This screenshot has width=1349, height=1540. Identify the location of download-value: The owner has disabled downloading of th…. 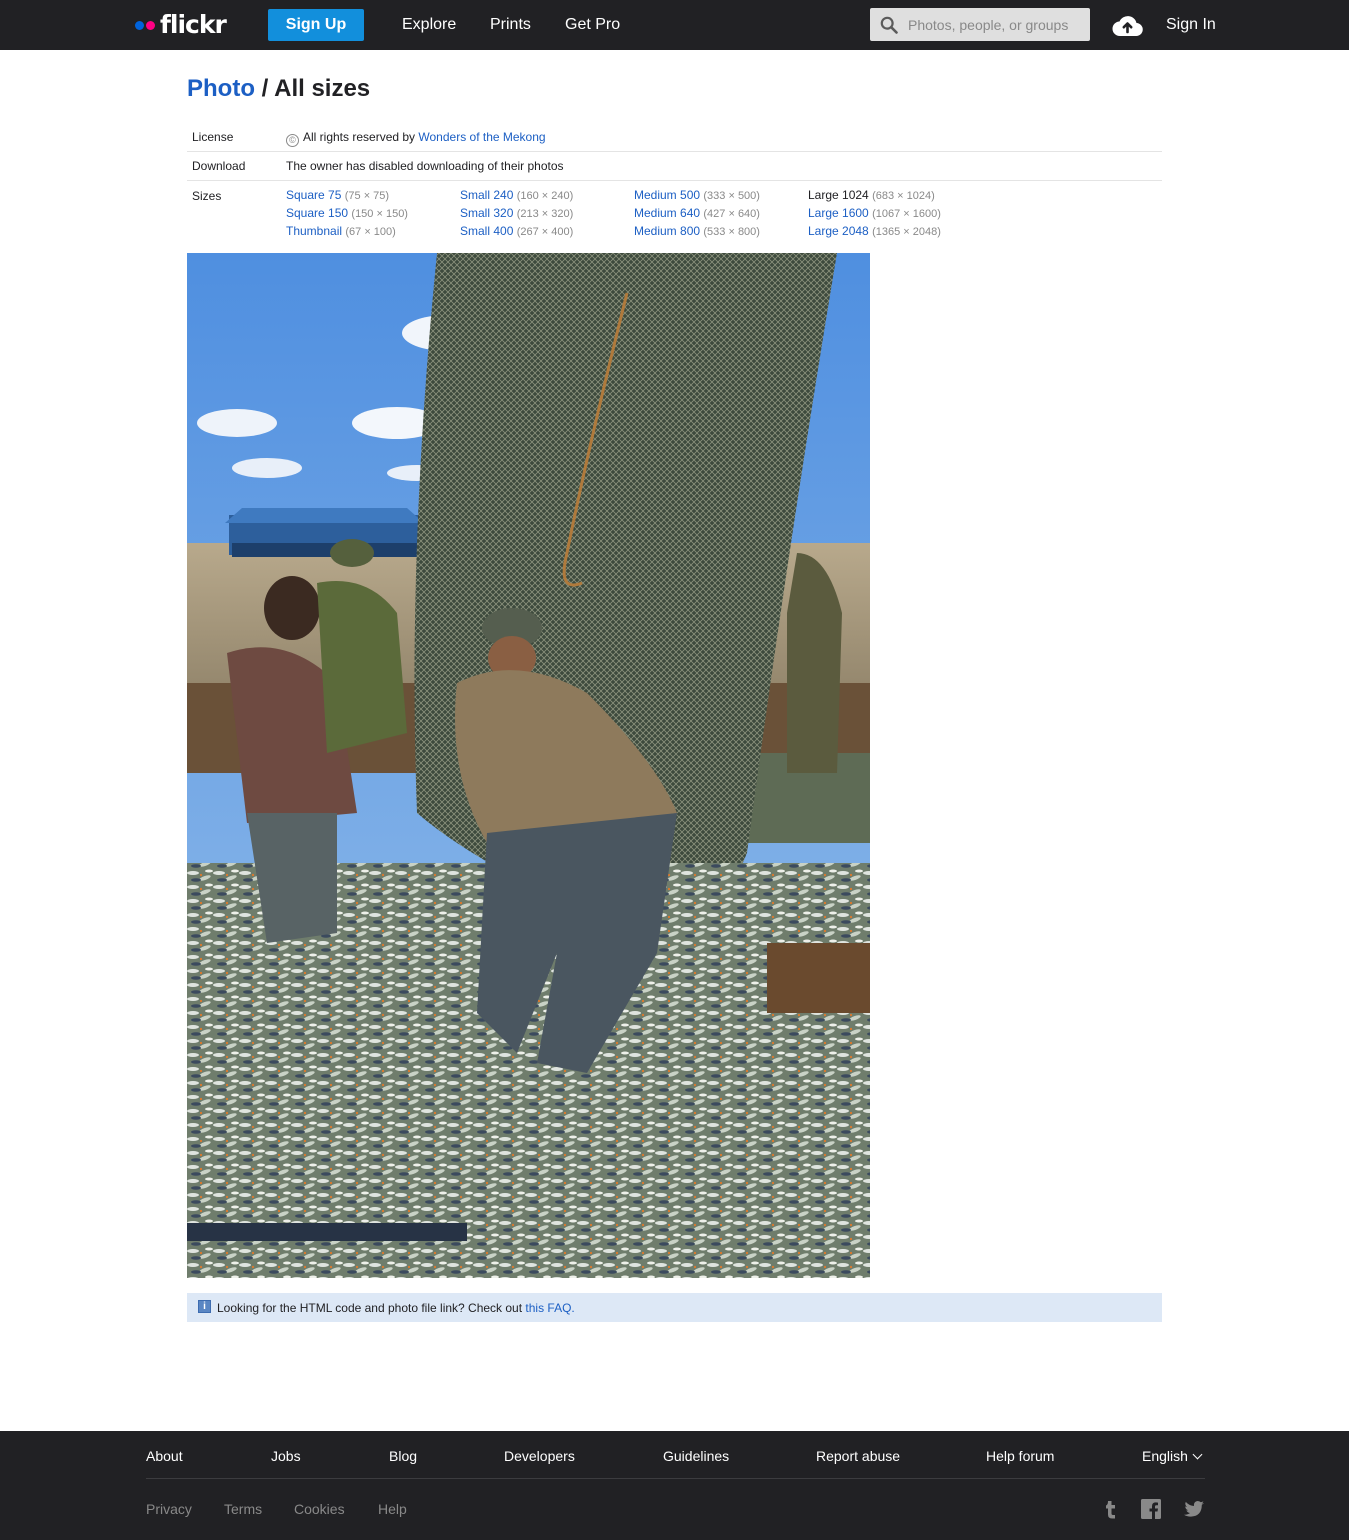
(425, 166).